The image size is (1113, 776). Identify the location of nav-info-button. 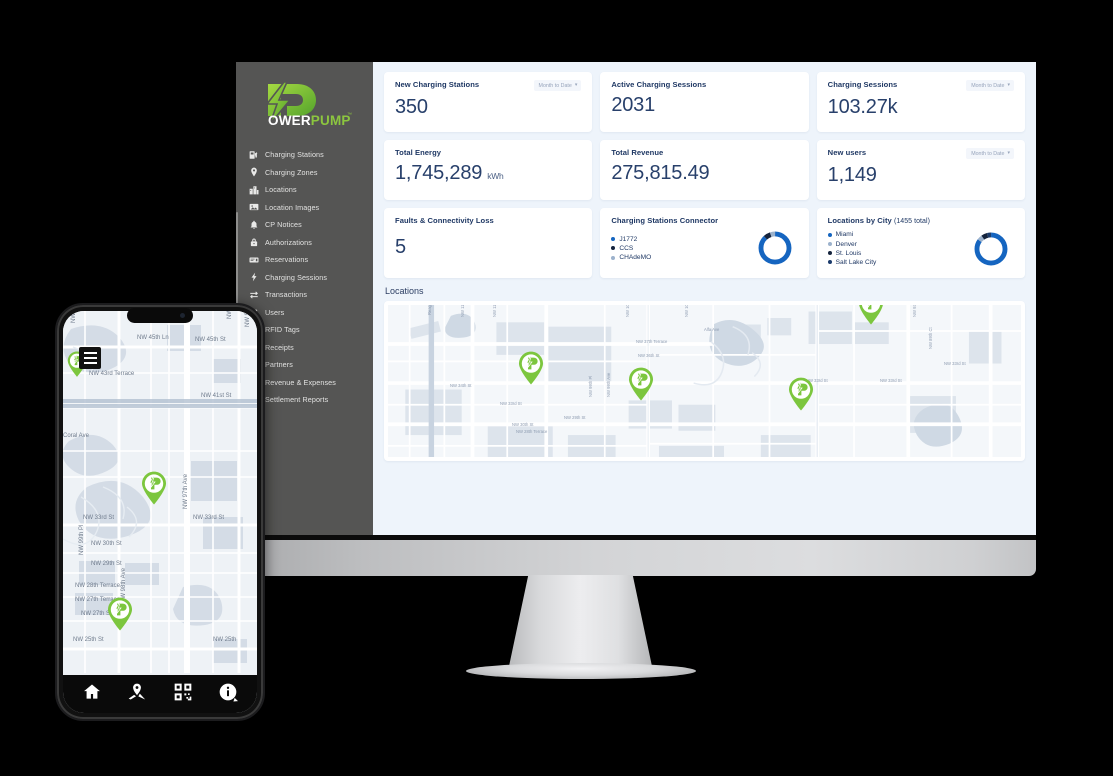
(228, 692).